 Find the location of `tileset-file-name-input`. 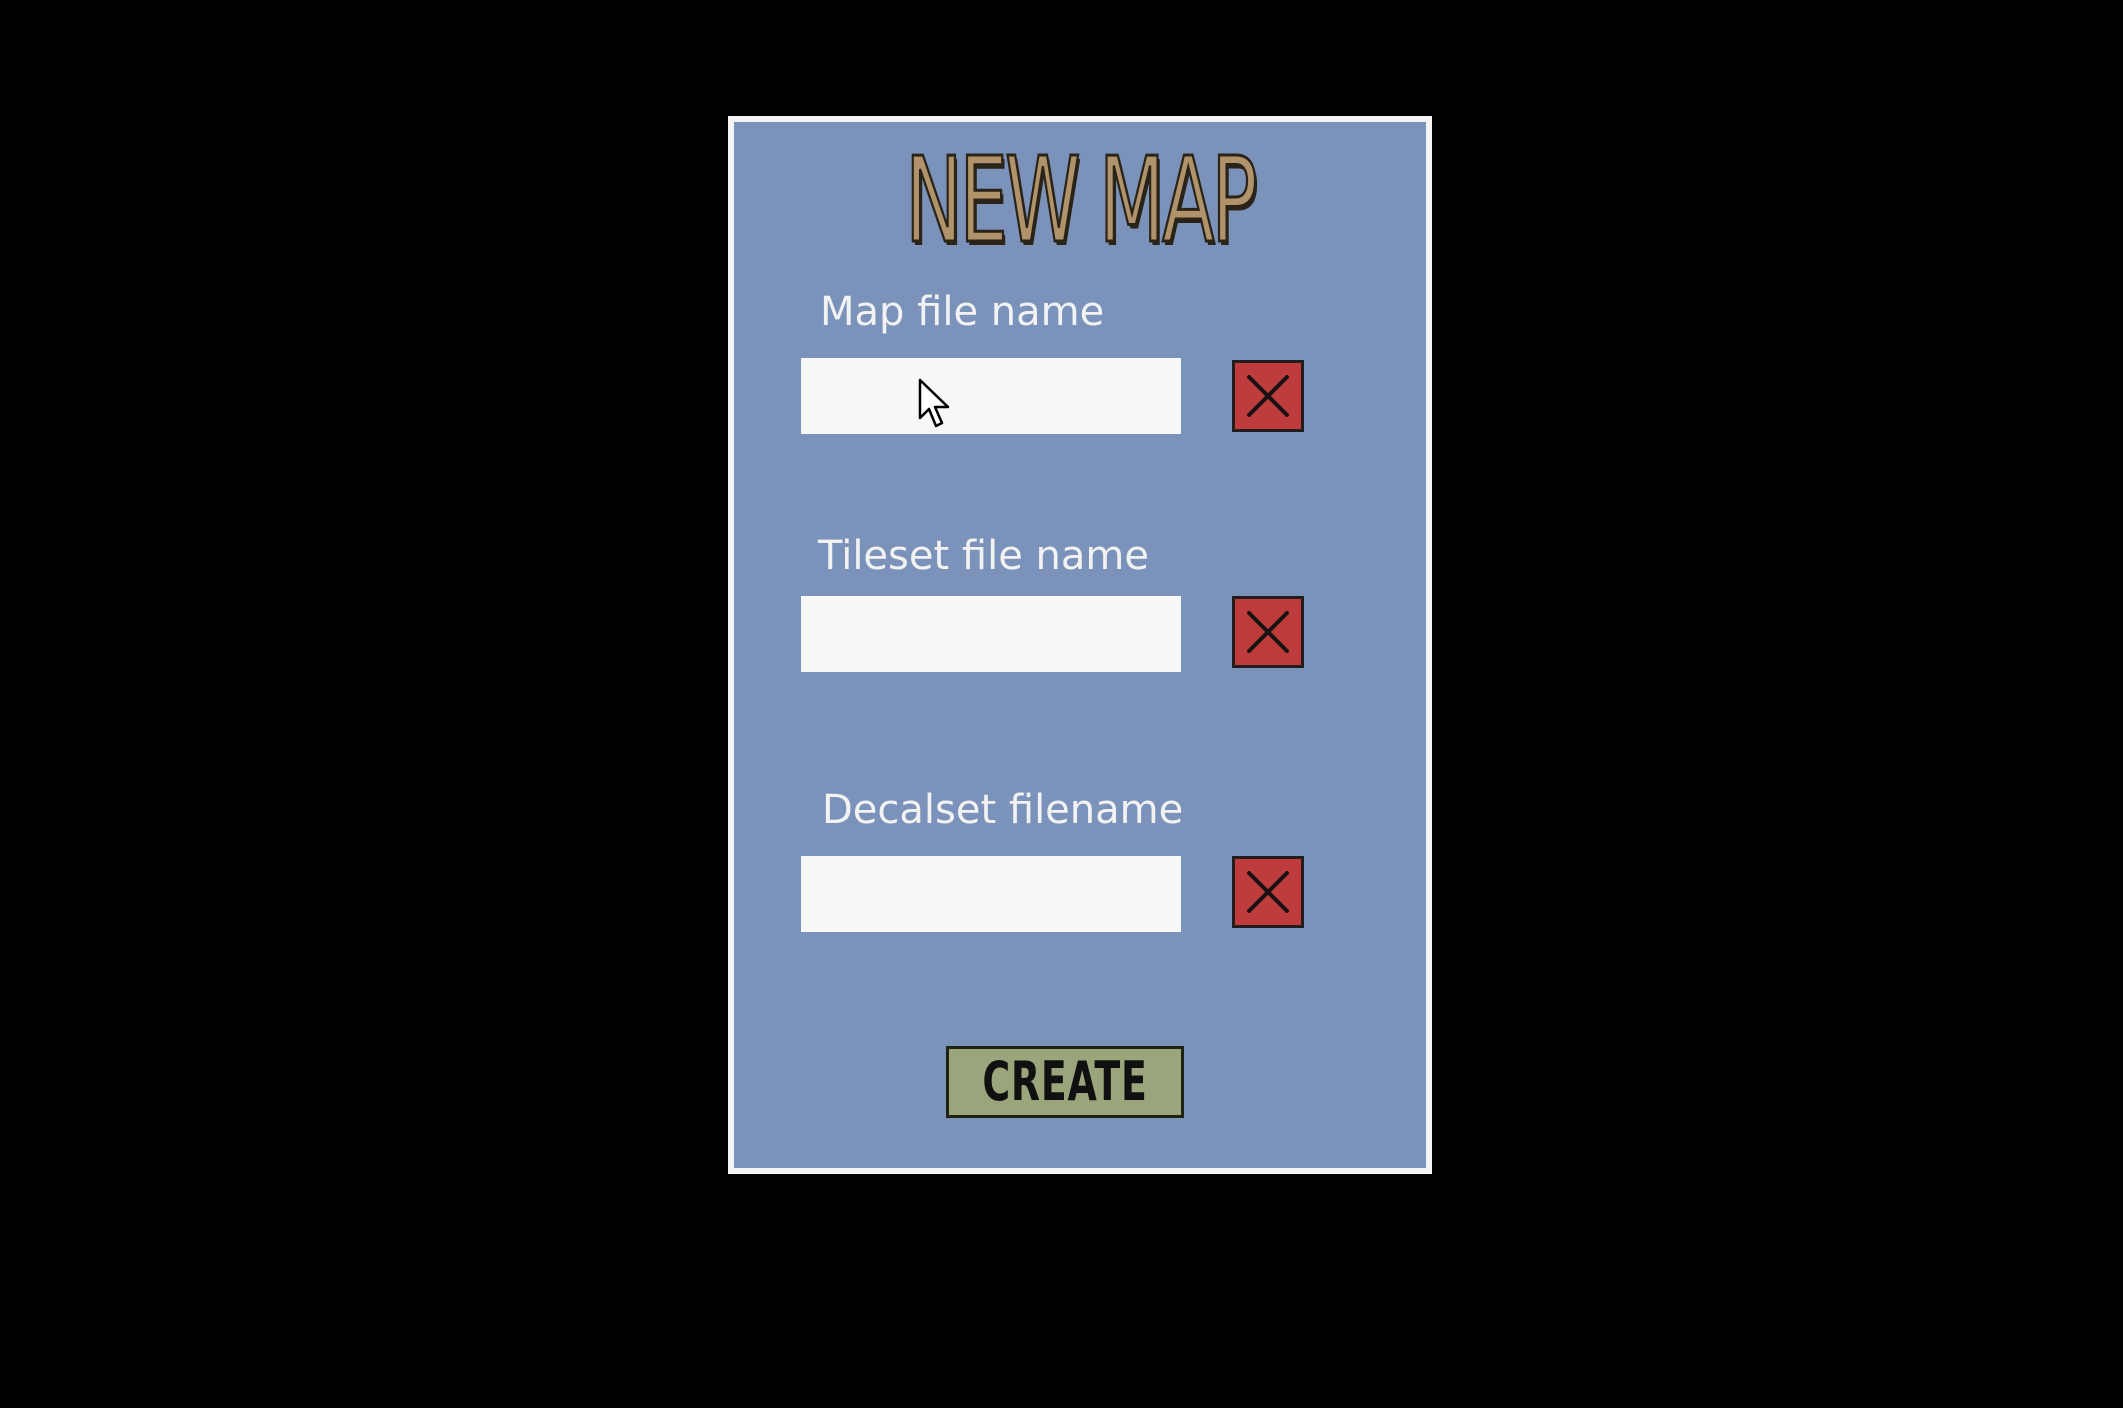

tileset-file-name-input is located at coordinates (991, 634).